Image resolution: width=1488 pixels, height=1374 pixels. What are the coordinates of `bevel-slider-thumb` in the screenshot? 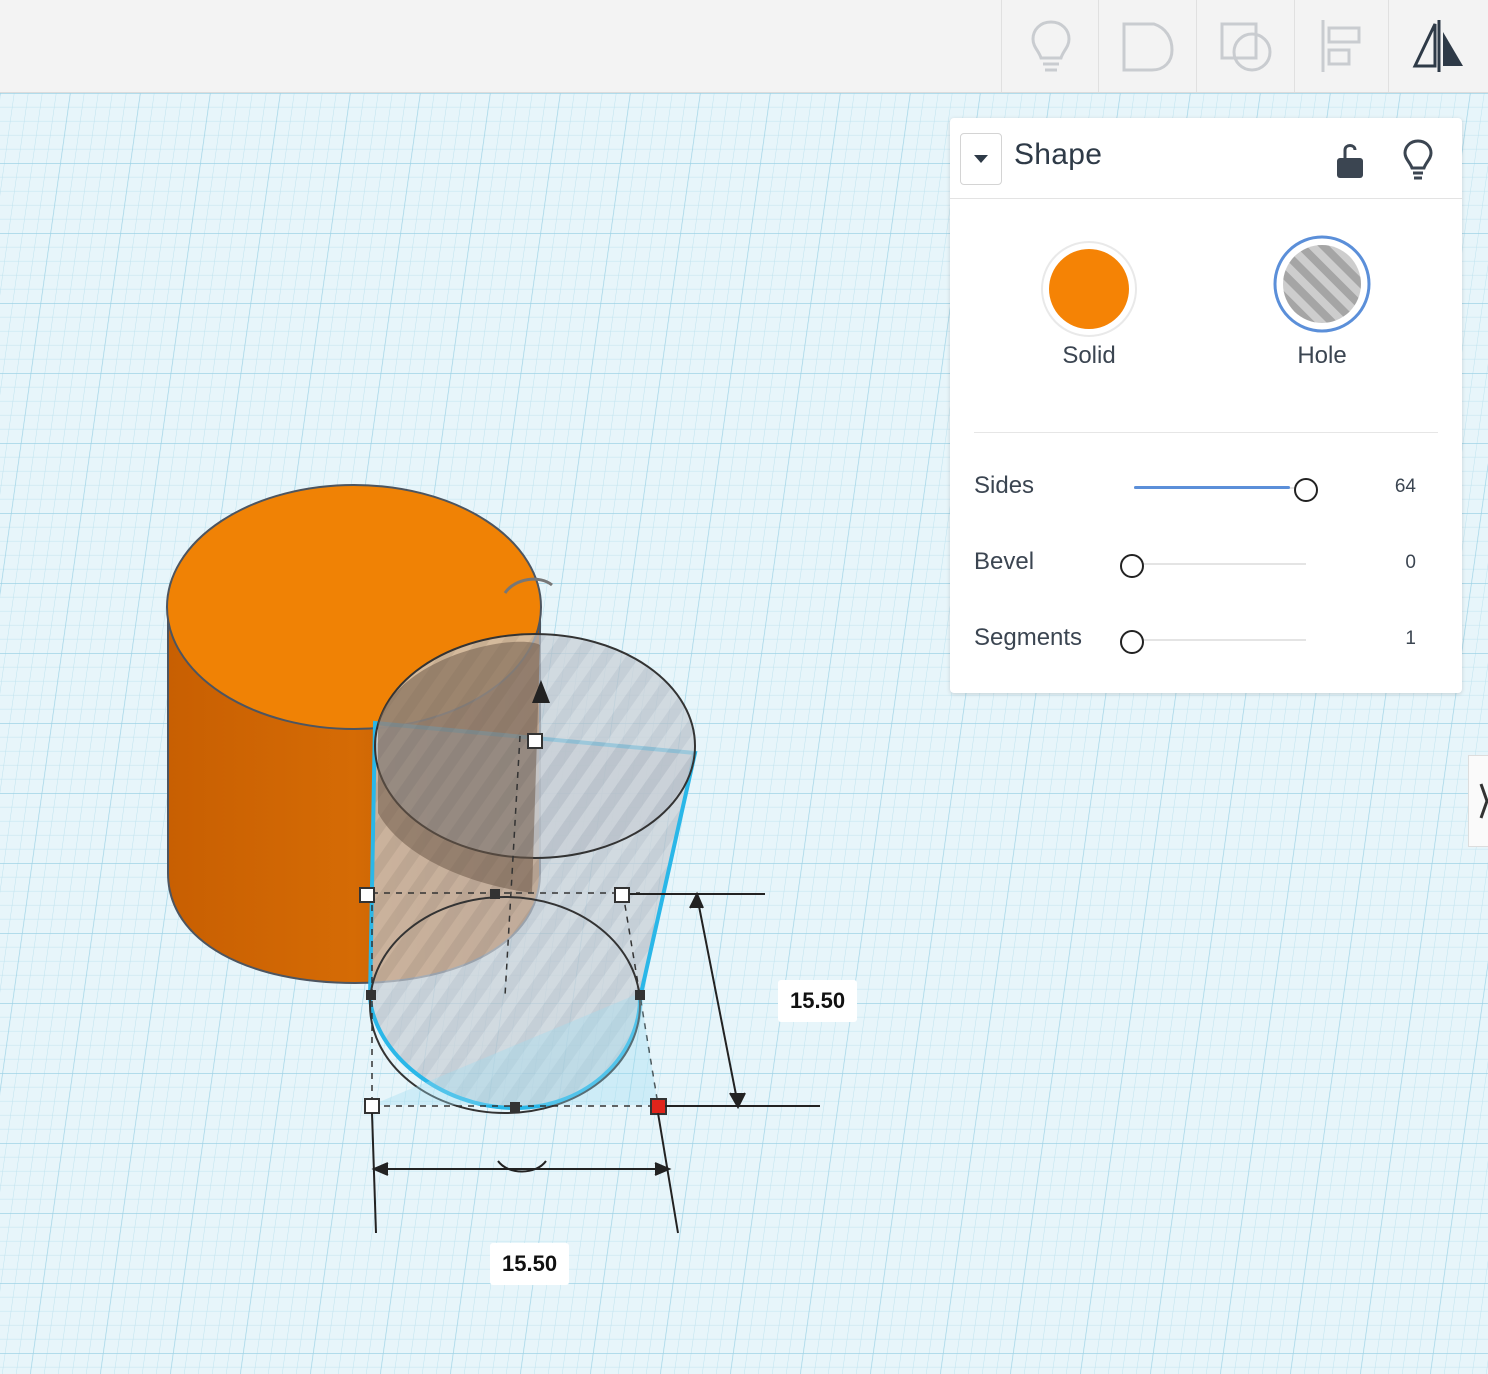 It's located at (1132, 566).